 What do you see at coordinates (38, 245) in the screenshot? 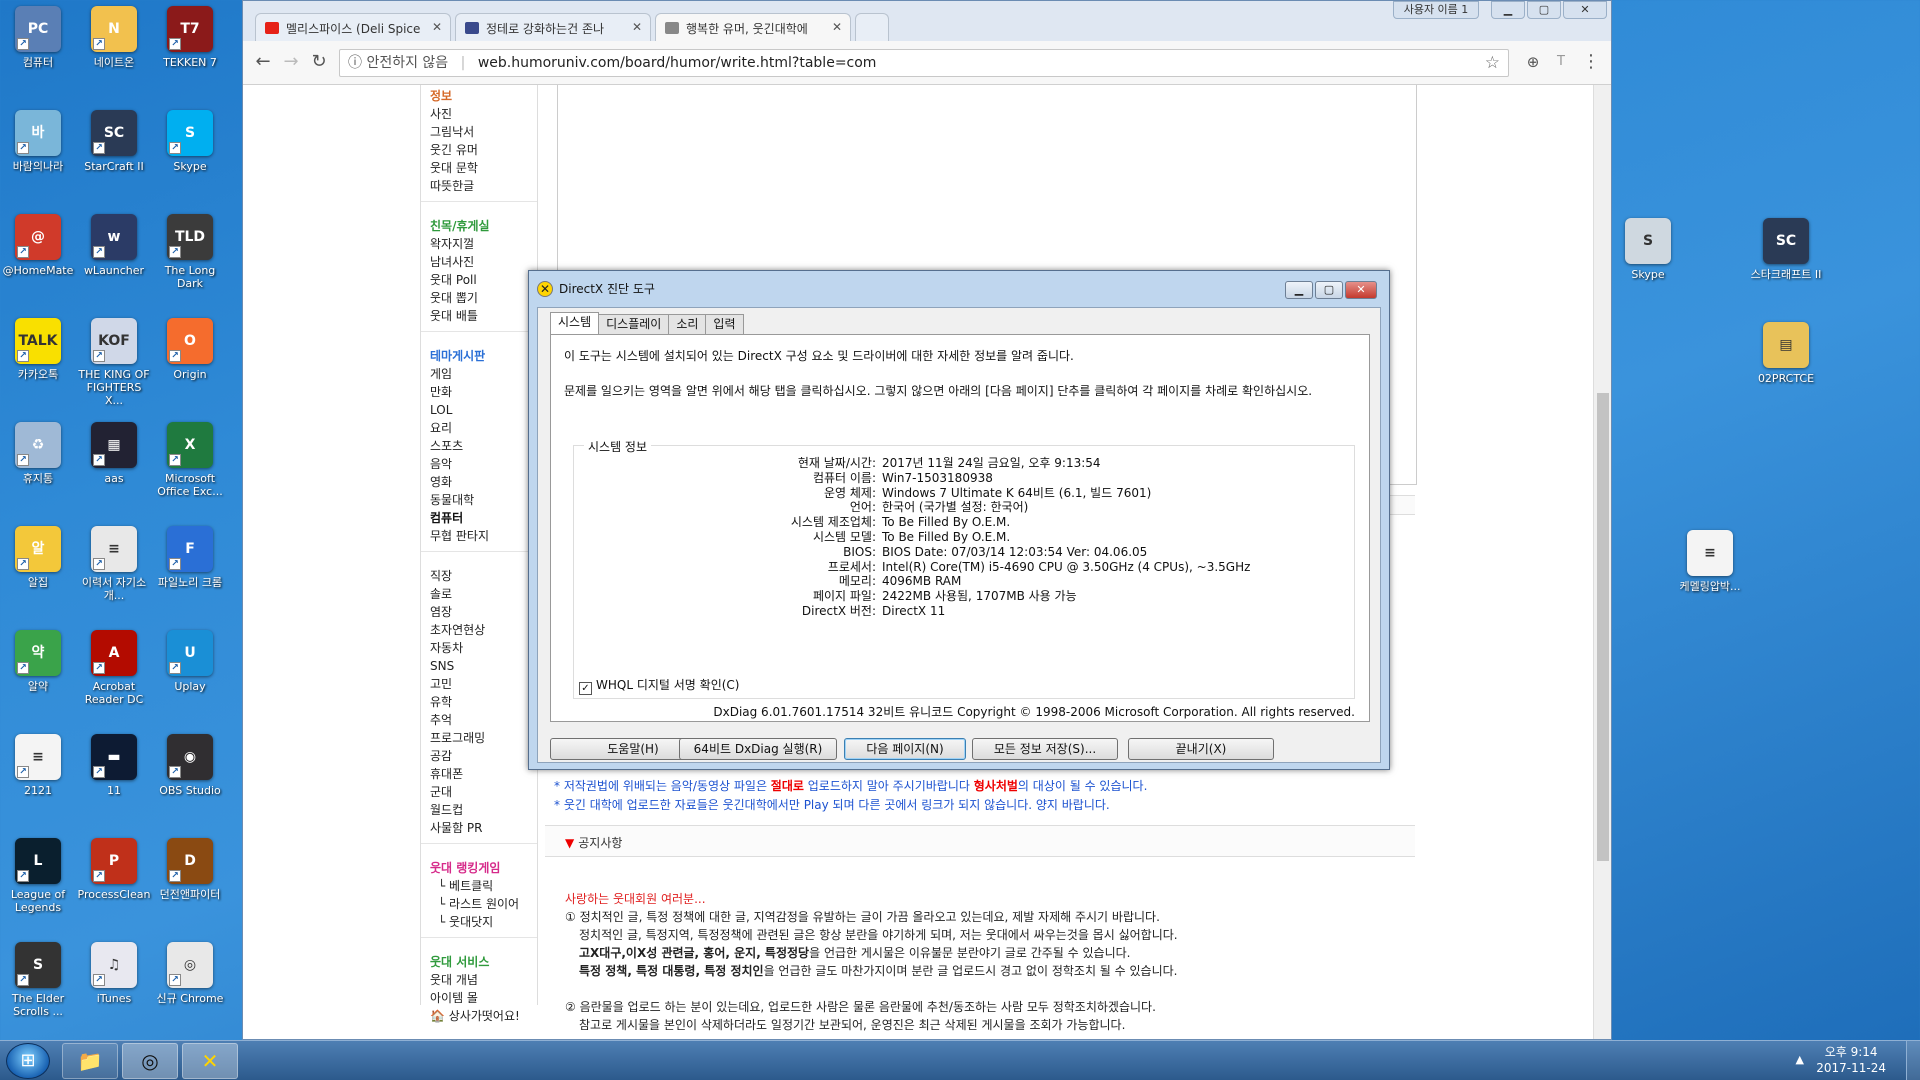
I see `desktop-icon: @ ↗ @HomeMate` at bounding box center [38, 245].